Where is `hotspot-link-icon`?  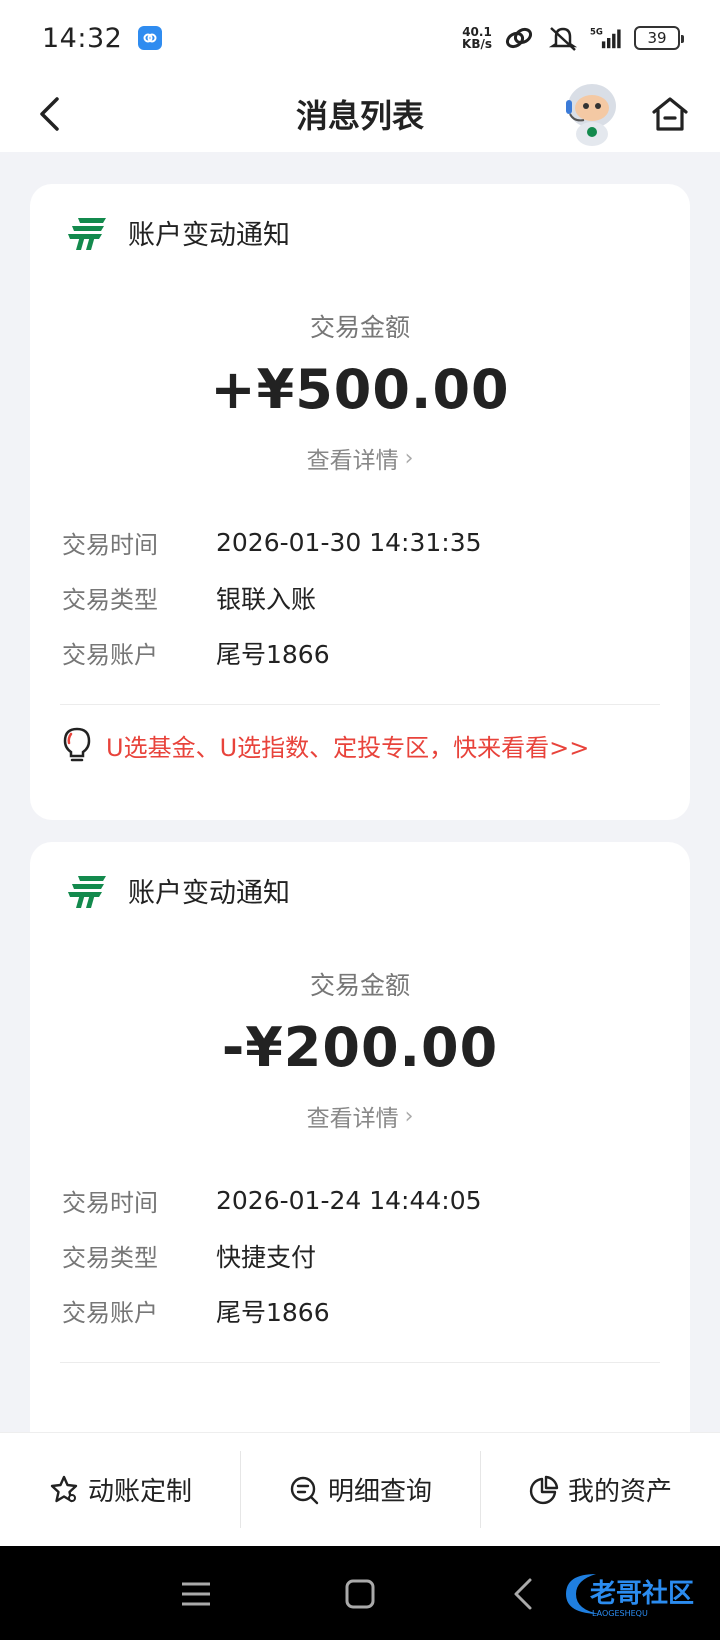
hotspot-link-icon is located at coordinates (519, 38).